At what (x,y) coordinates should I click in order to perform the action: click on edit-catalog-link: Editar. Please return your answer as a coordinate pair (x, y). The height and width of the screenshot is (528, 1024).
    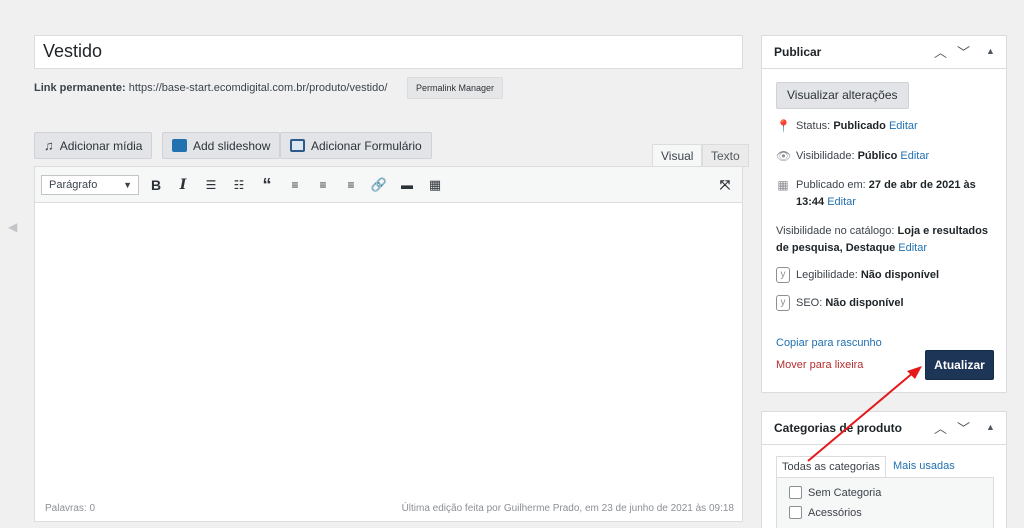
    Looking at the image, I should click on (912, 248).